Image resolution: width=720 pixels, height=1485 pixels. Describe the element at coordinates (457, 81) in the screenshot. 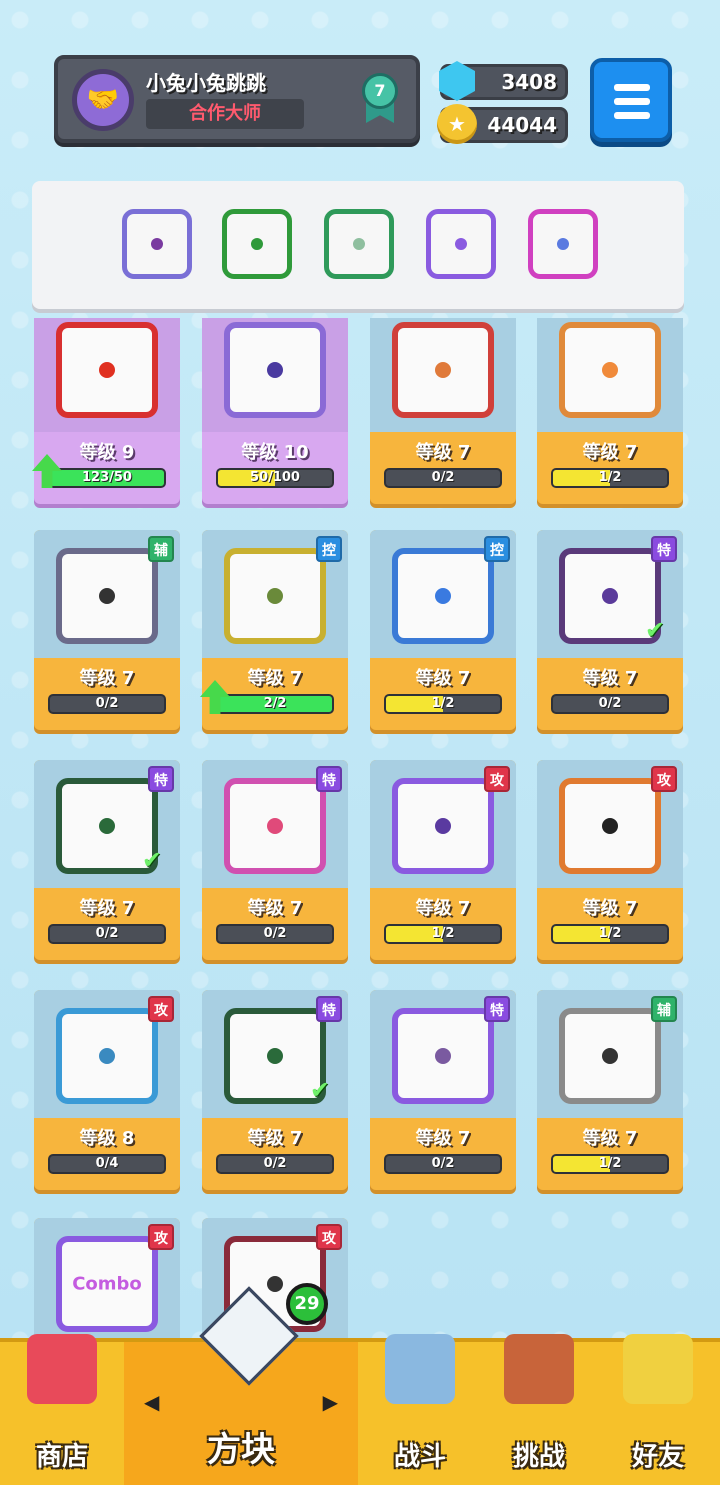

I see `gem-icon` at that location.